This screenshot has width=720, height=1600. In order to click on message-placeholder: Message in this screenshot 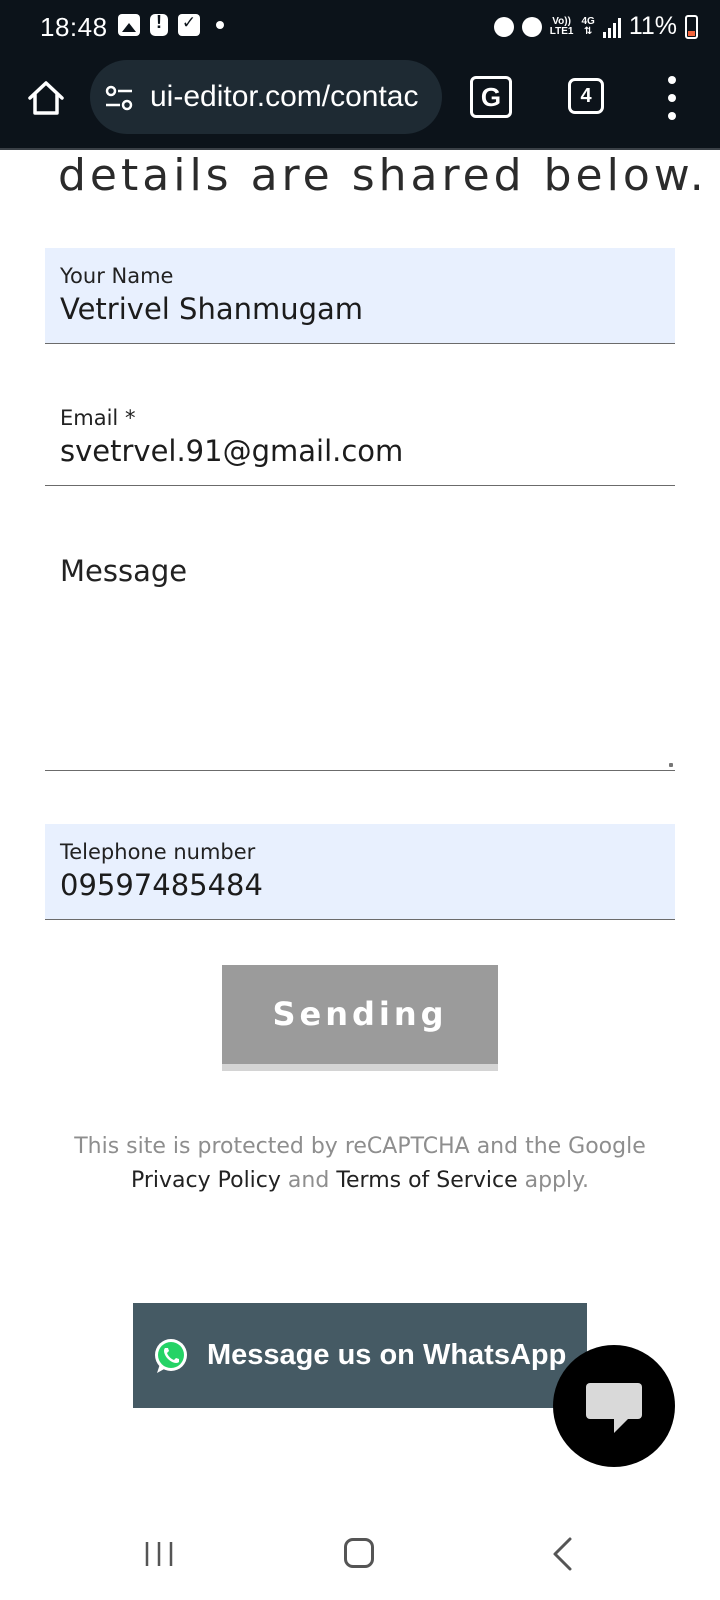, I will do `click(124, 571)`.